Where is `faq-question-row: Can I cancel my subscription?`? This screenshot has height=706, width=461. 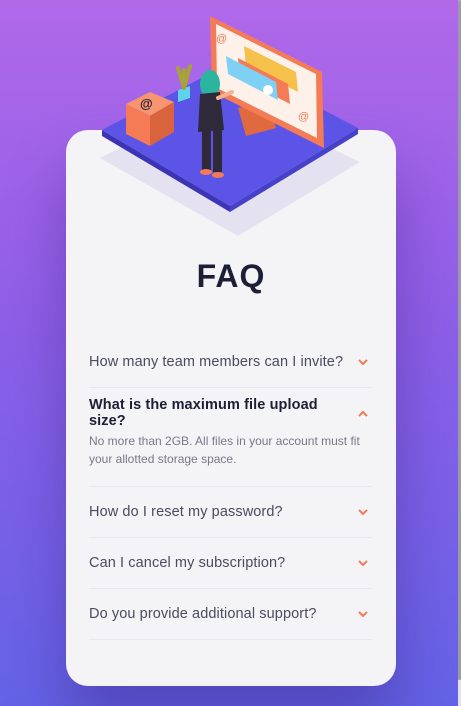 faq-question-row: Can I cancel my subscription? is located at coordinates (230, 563).